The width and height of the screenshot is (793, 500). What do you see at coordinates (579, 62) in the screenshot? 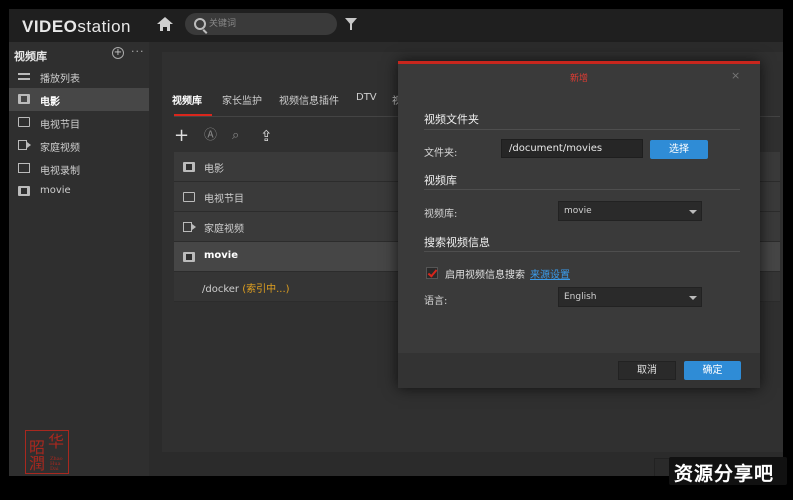
I see `dialog-accent-bar` at bounding box center [579, 62].